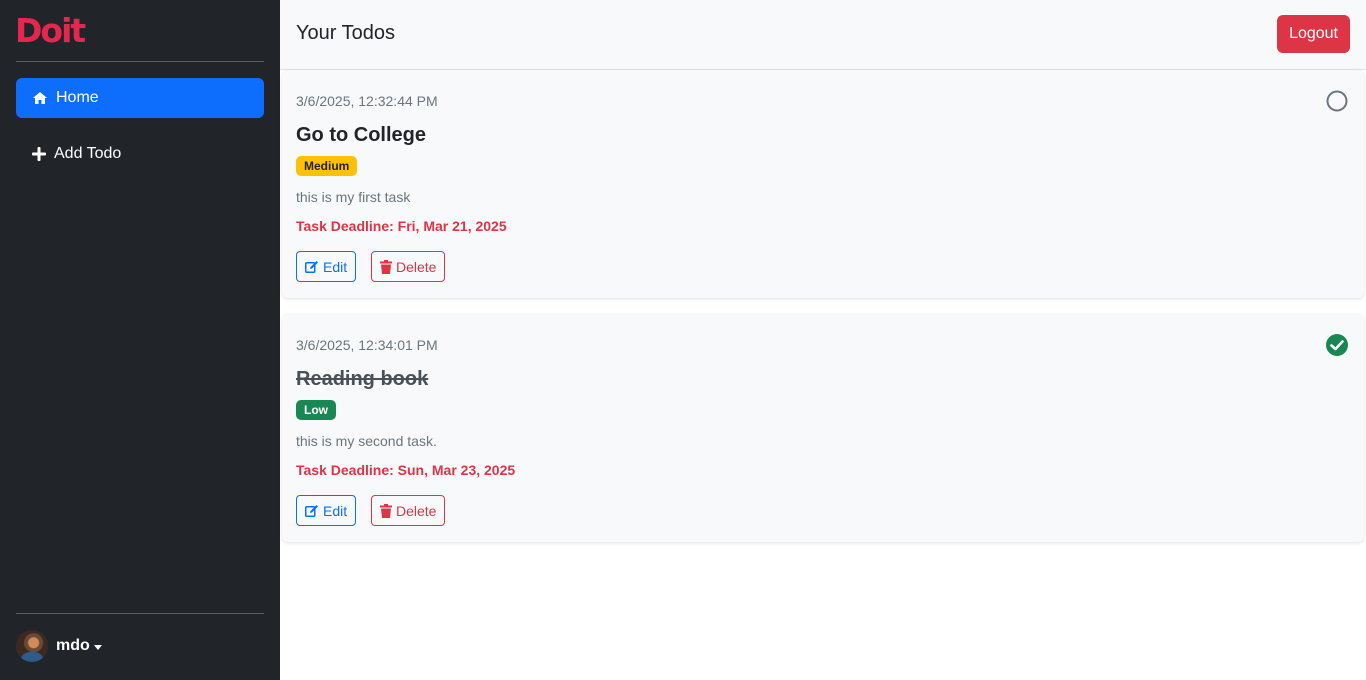 Image resolution: width=1366 pixels, height=680 pixels. What do you see at coordinates (823, 35) in the screenshot?
I see `page-header: Your Todos Logout` at bounding box center [823, 35].